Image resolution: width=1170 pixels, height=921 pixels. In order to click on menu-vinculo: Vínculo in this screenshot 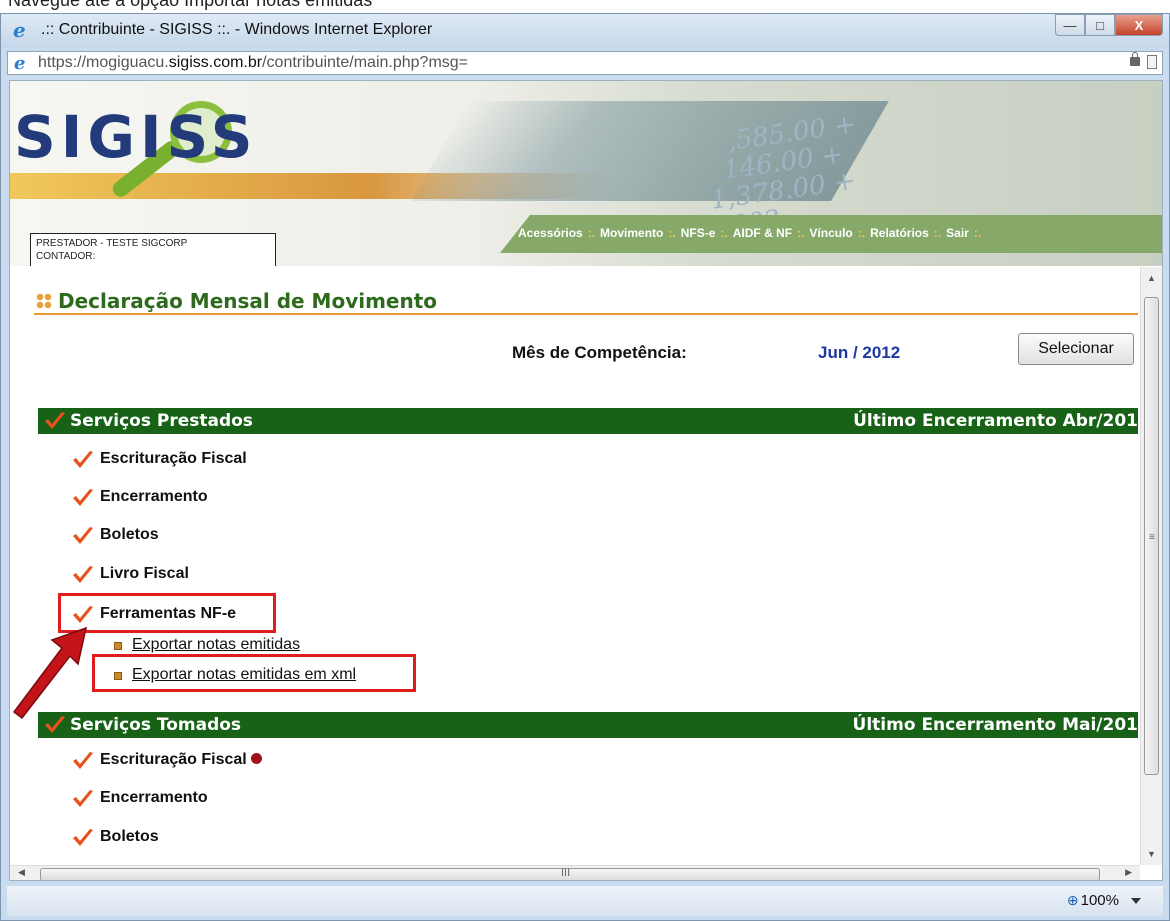, I will do `click(830, 233)`.